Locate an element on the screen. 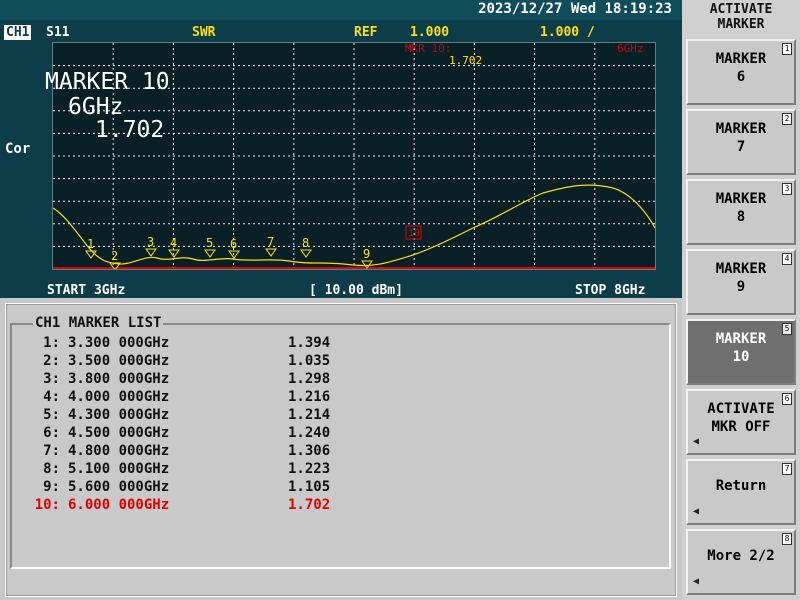  marker-value: 1.214 is located at coordinates (309, 415).